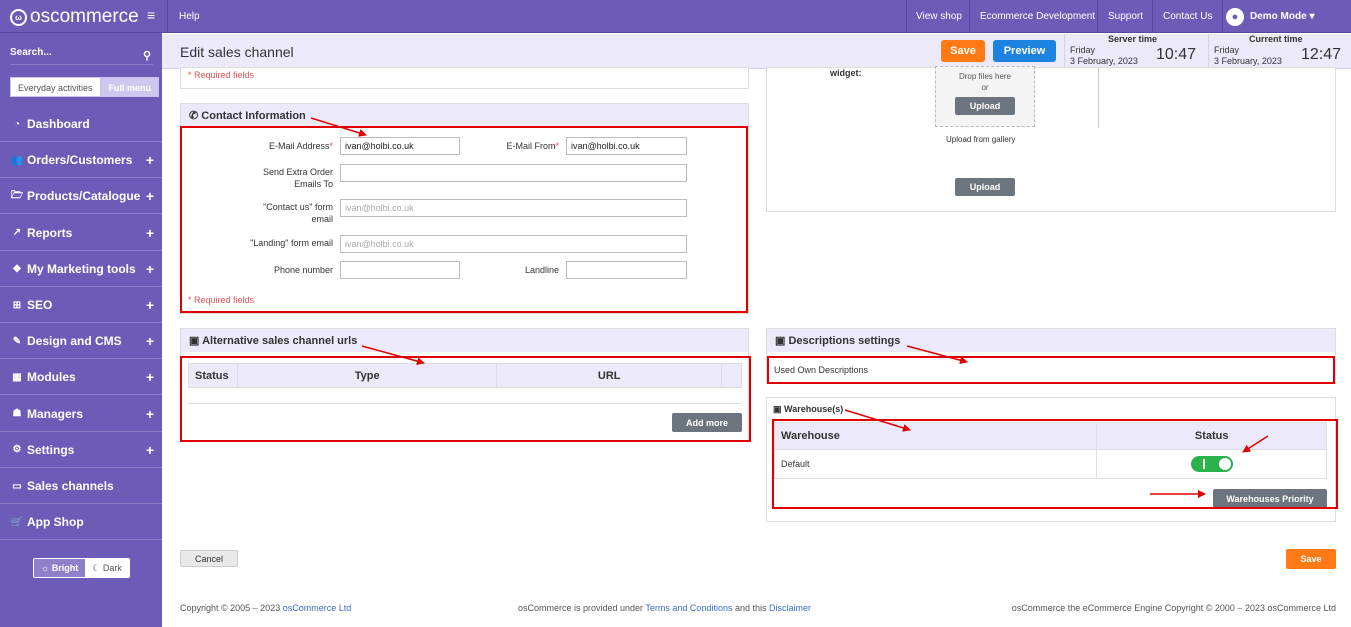  Describe the element at coordinates (1037, 16) in the screenshot. I see `ecommerce-development-link: Ecommerce Development` at that location.